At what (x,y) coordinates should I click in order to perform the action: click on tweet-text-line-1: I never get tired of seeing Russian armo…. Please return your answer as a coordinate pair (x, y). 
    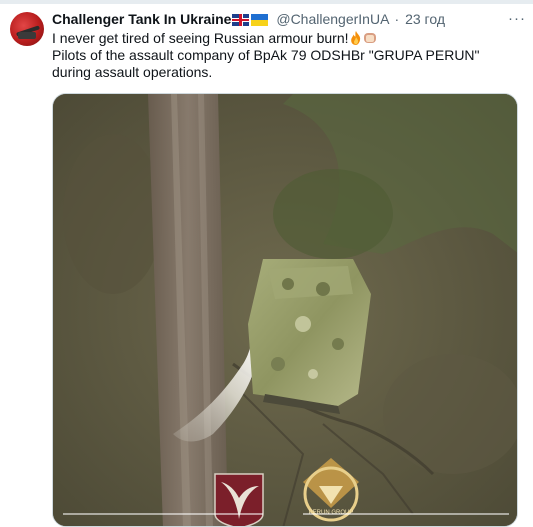
    Looking at the image, I should click on (287, 38).